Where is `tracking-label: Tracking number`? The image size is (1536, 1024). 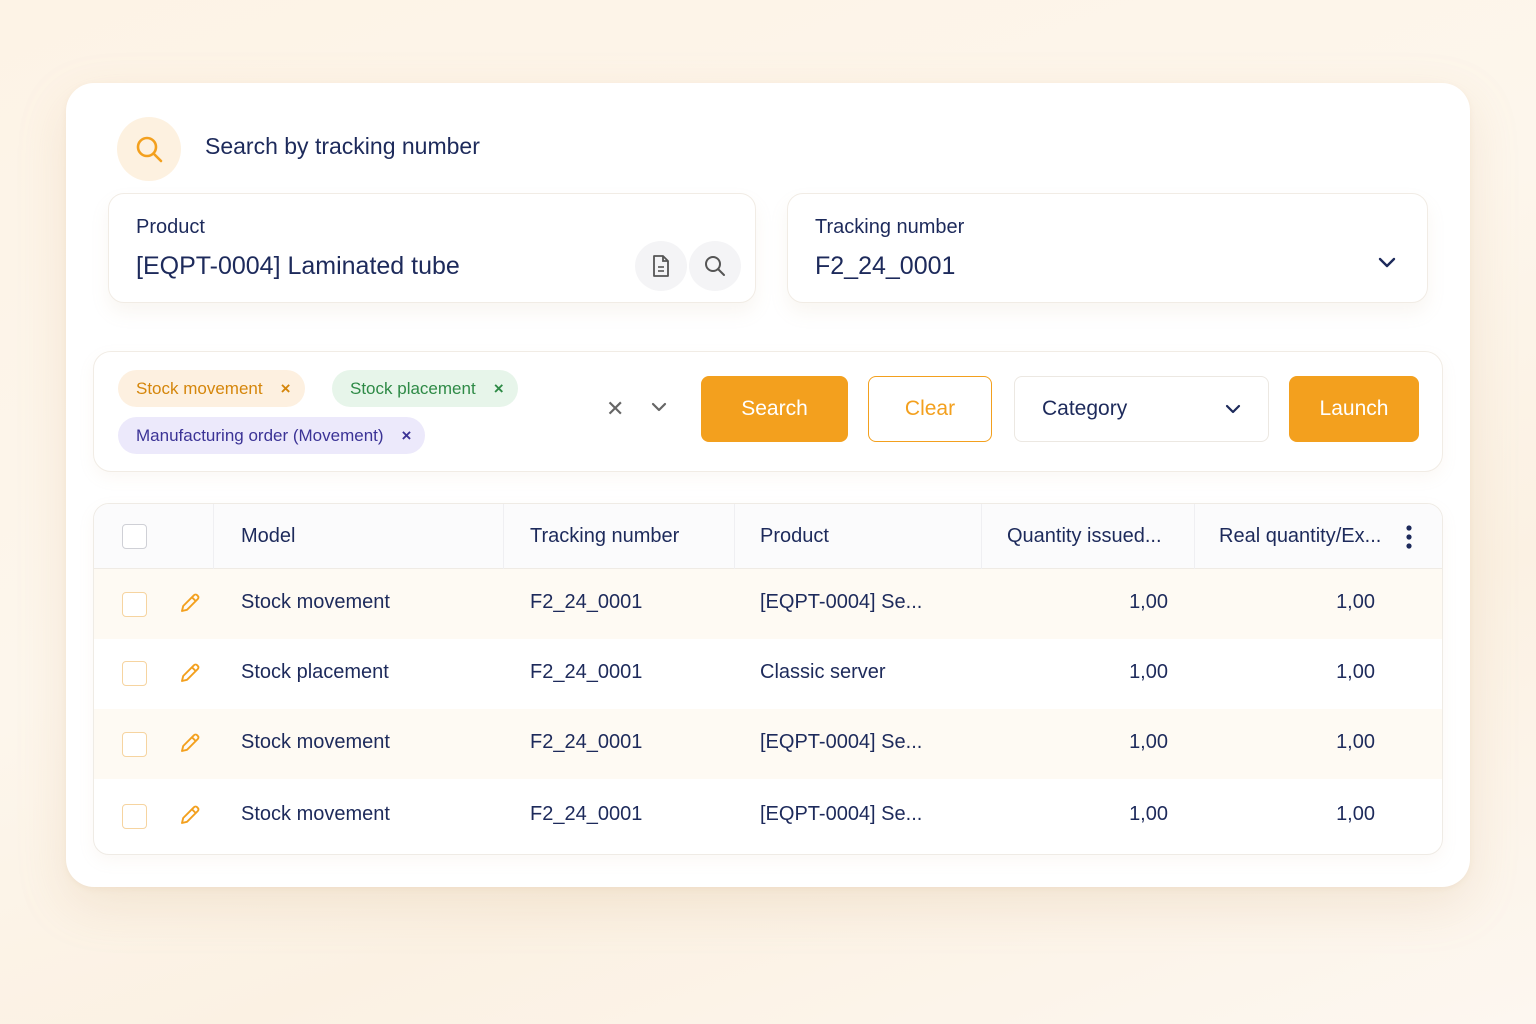 tracking-label: Tracking number is located at coordinates (890, 227).